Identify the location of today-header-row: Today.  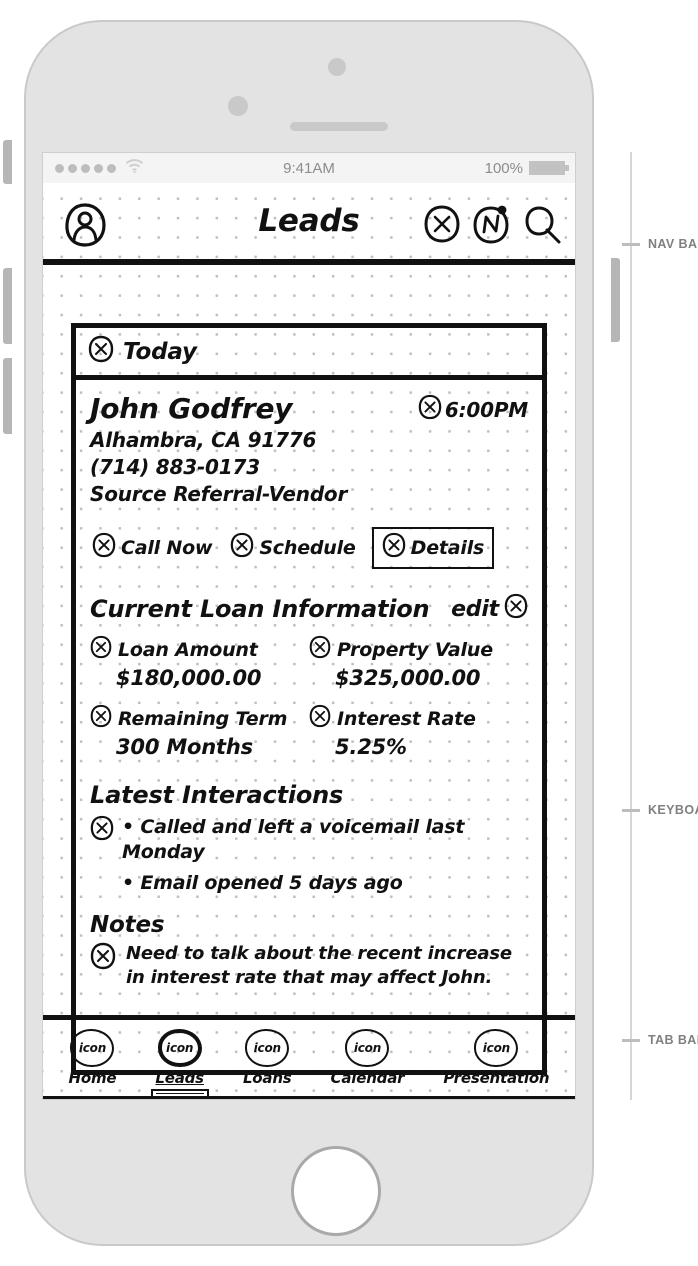
(309, 354).